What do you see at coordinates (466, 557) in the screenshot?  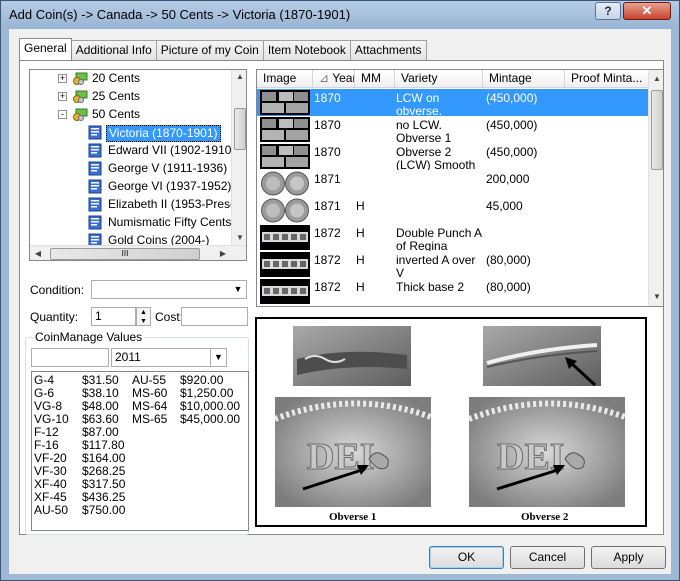 I see `ok-button: OK` at bounding box center [466, 557].